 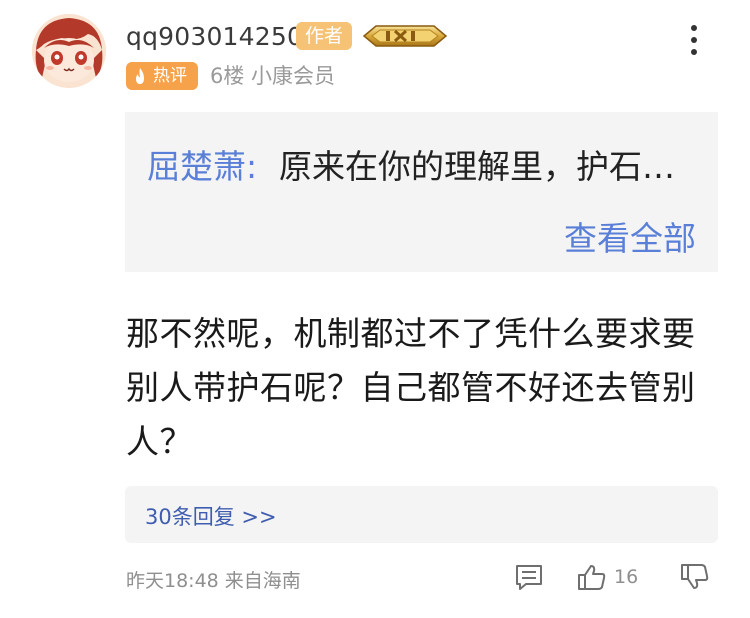 What do you see at coordinates (213, 581) in the screenshot?
I see `timestamp: 昨天18:48 来自海南` at bounding box center [213, 581].